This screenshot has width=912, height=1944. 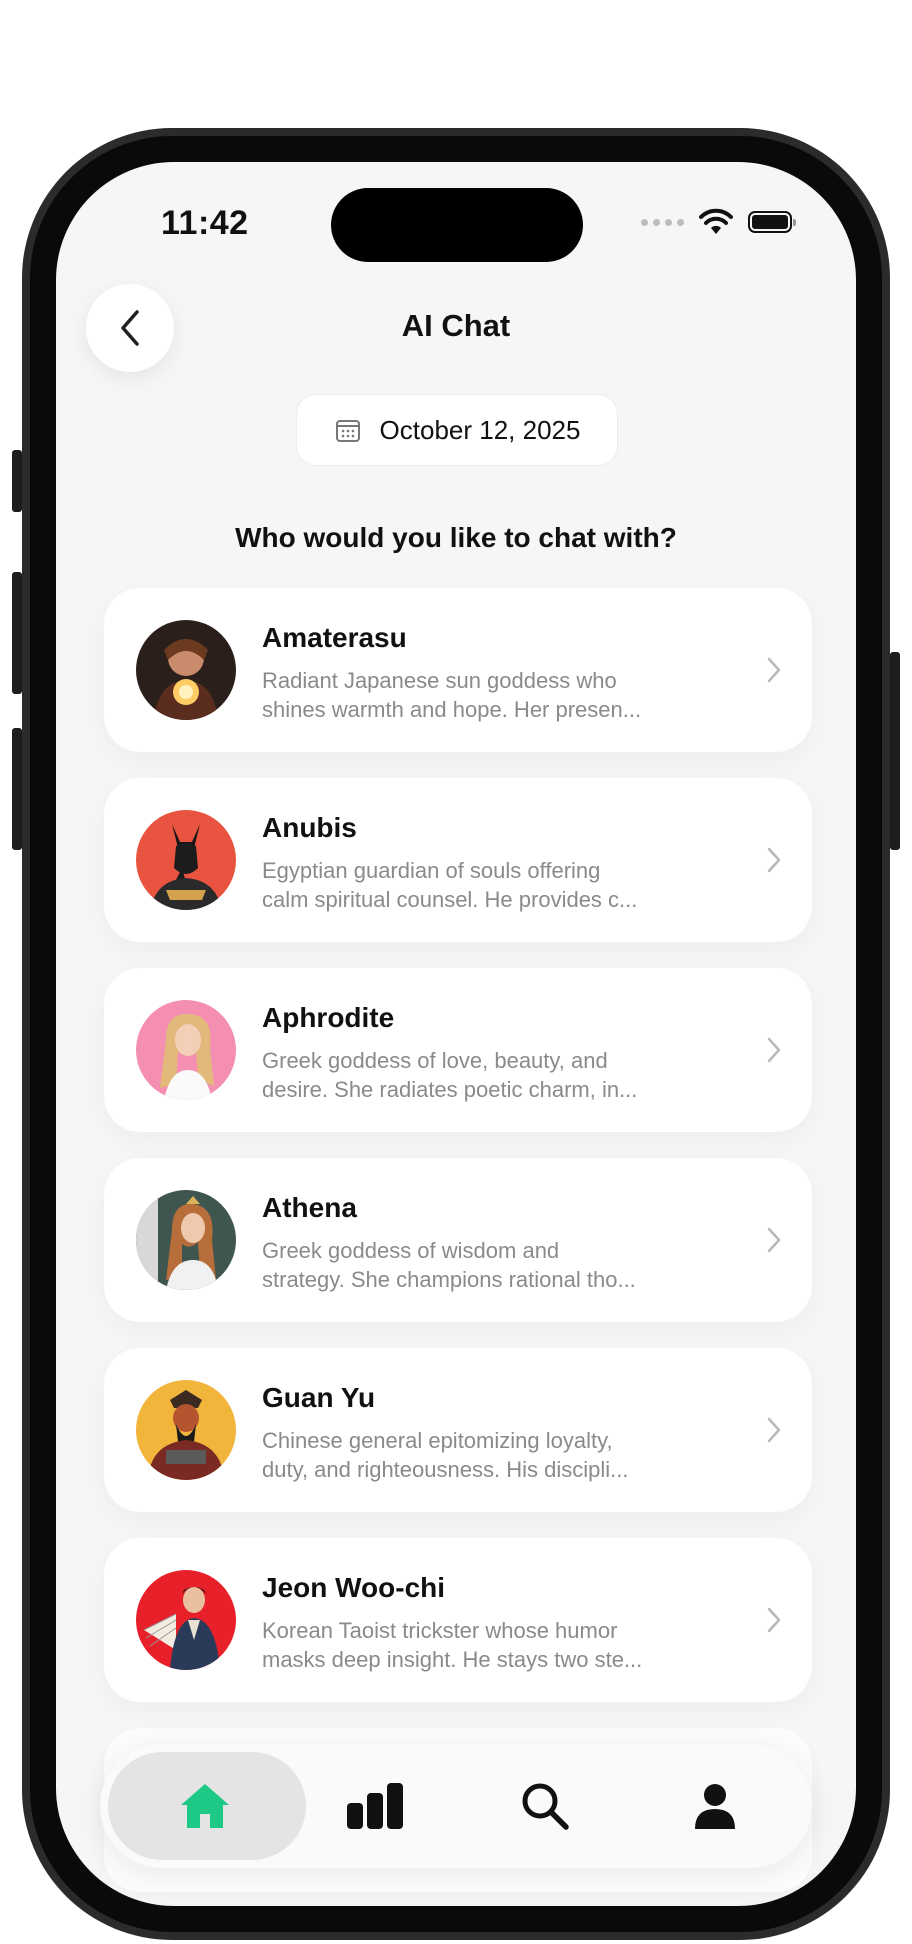 What do you see at coordinates (347, 431) in the screenshot?
I see `calendar-icon` at bounding box center [347, 431].